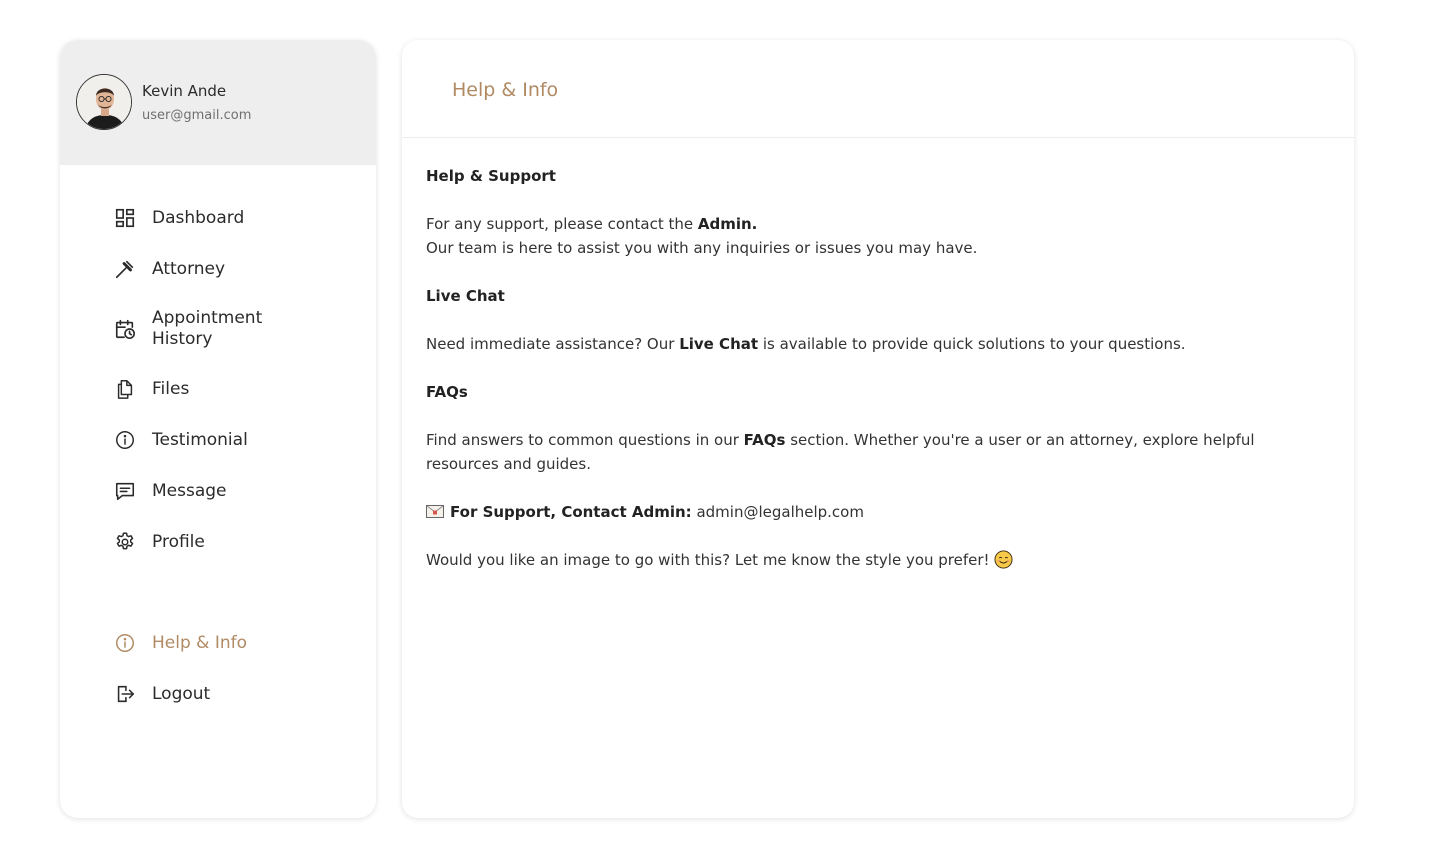 The image size is (1440, 844). I want to click on sidebar-item-attorney: Attorney, so click(169, 269).